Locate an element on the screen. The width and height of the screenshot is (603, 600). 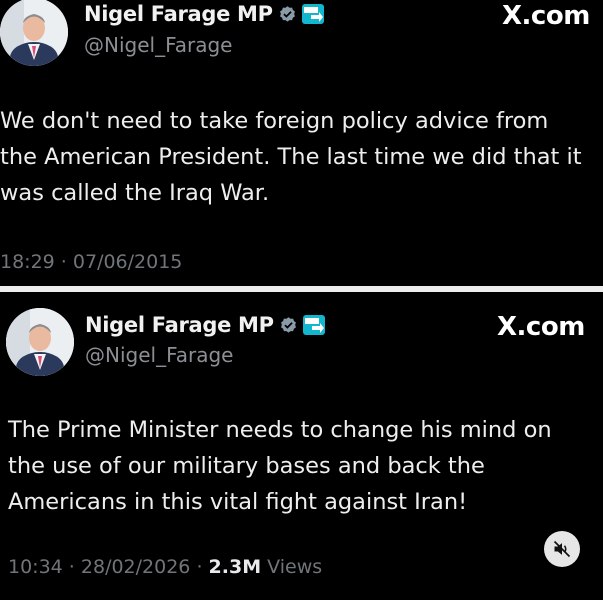
post-timestamp: 18:29 · 07/06/2015 is located at coordinates (91, 262).